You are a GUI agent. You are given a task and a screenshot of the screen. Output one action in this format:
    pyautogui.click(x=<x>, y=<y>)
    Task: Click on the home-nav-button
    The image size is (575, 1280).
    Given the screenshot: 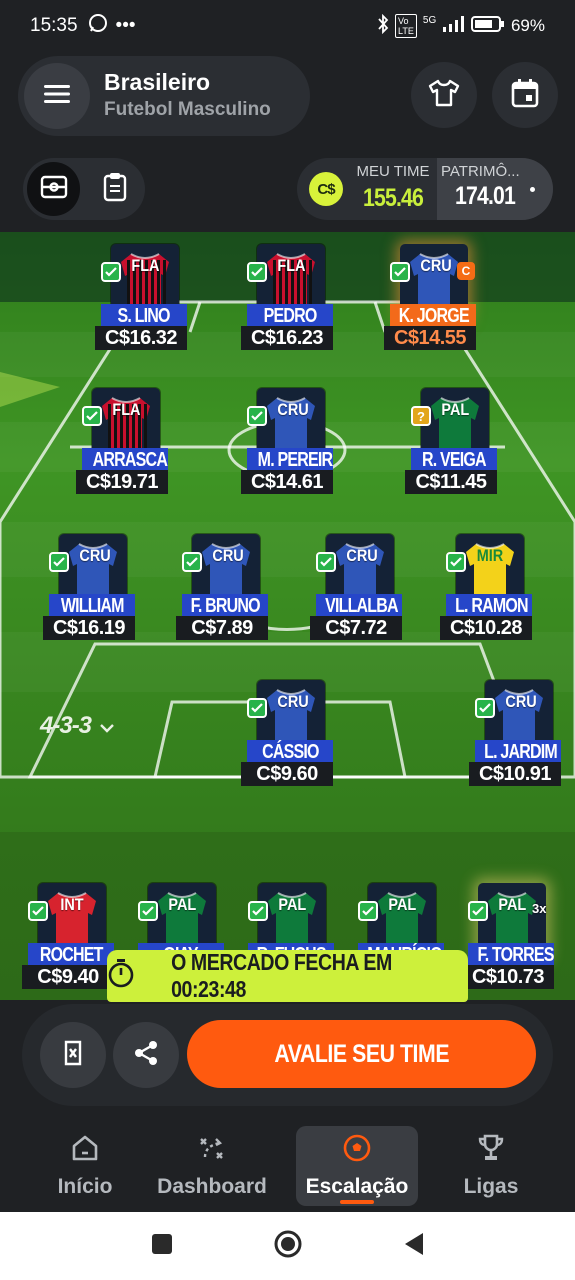 What is the action you would take?
    pyautogui.click(x=288, y=1246)
    